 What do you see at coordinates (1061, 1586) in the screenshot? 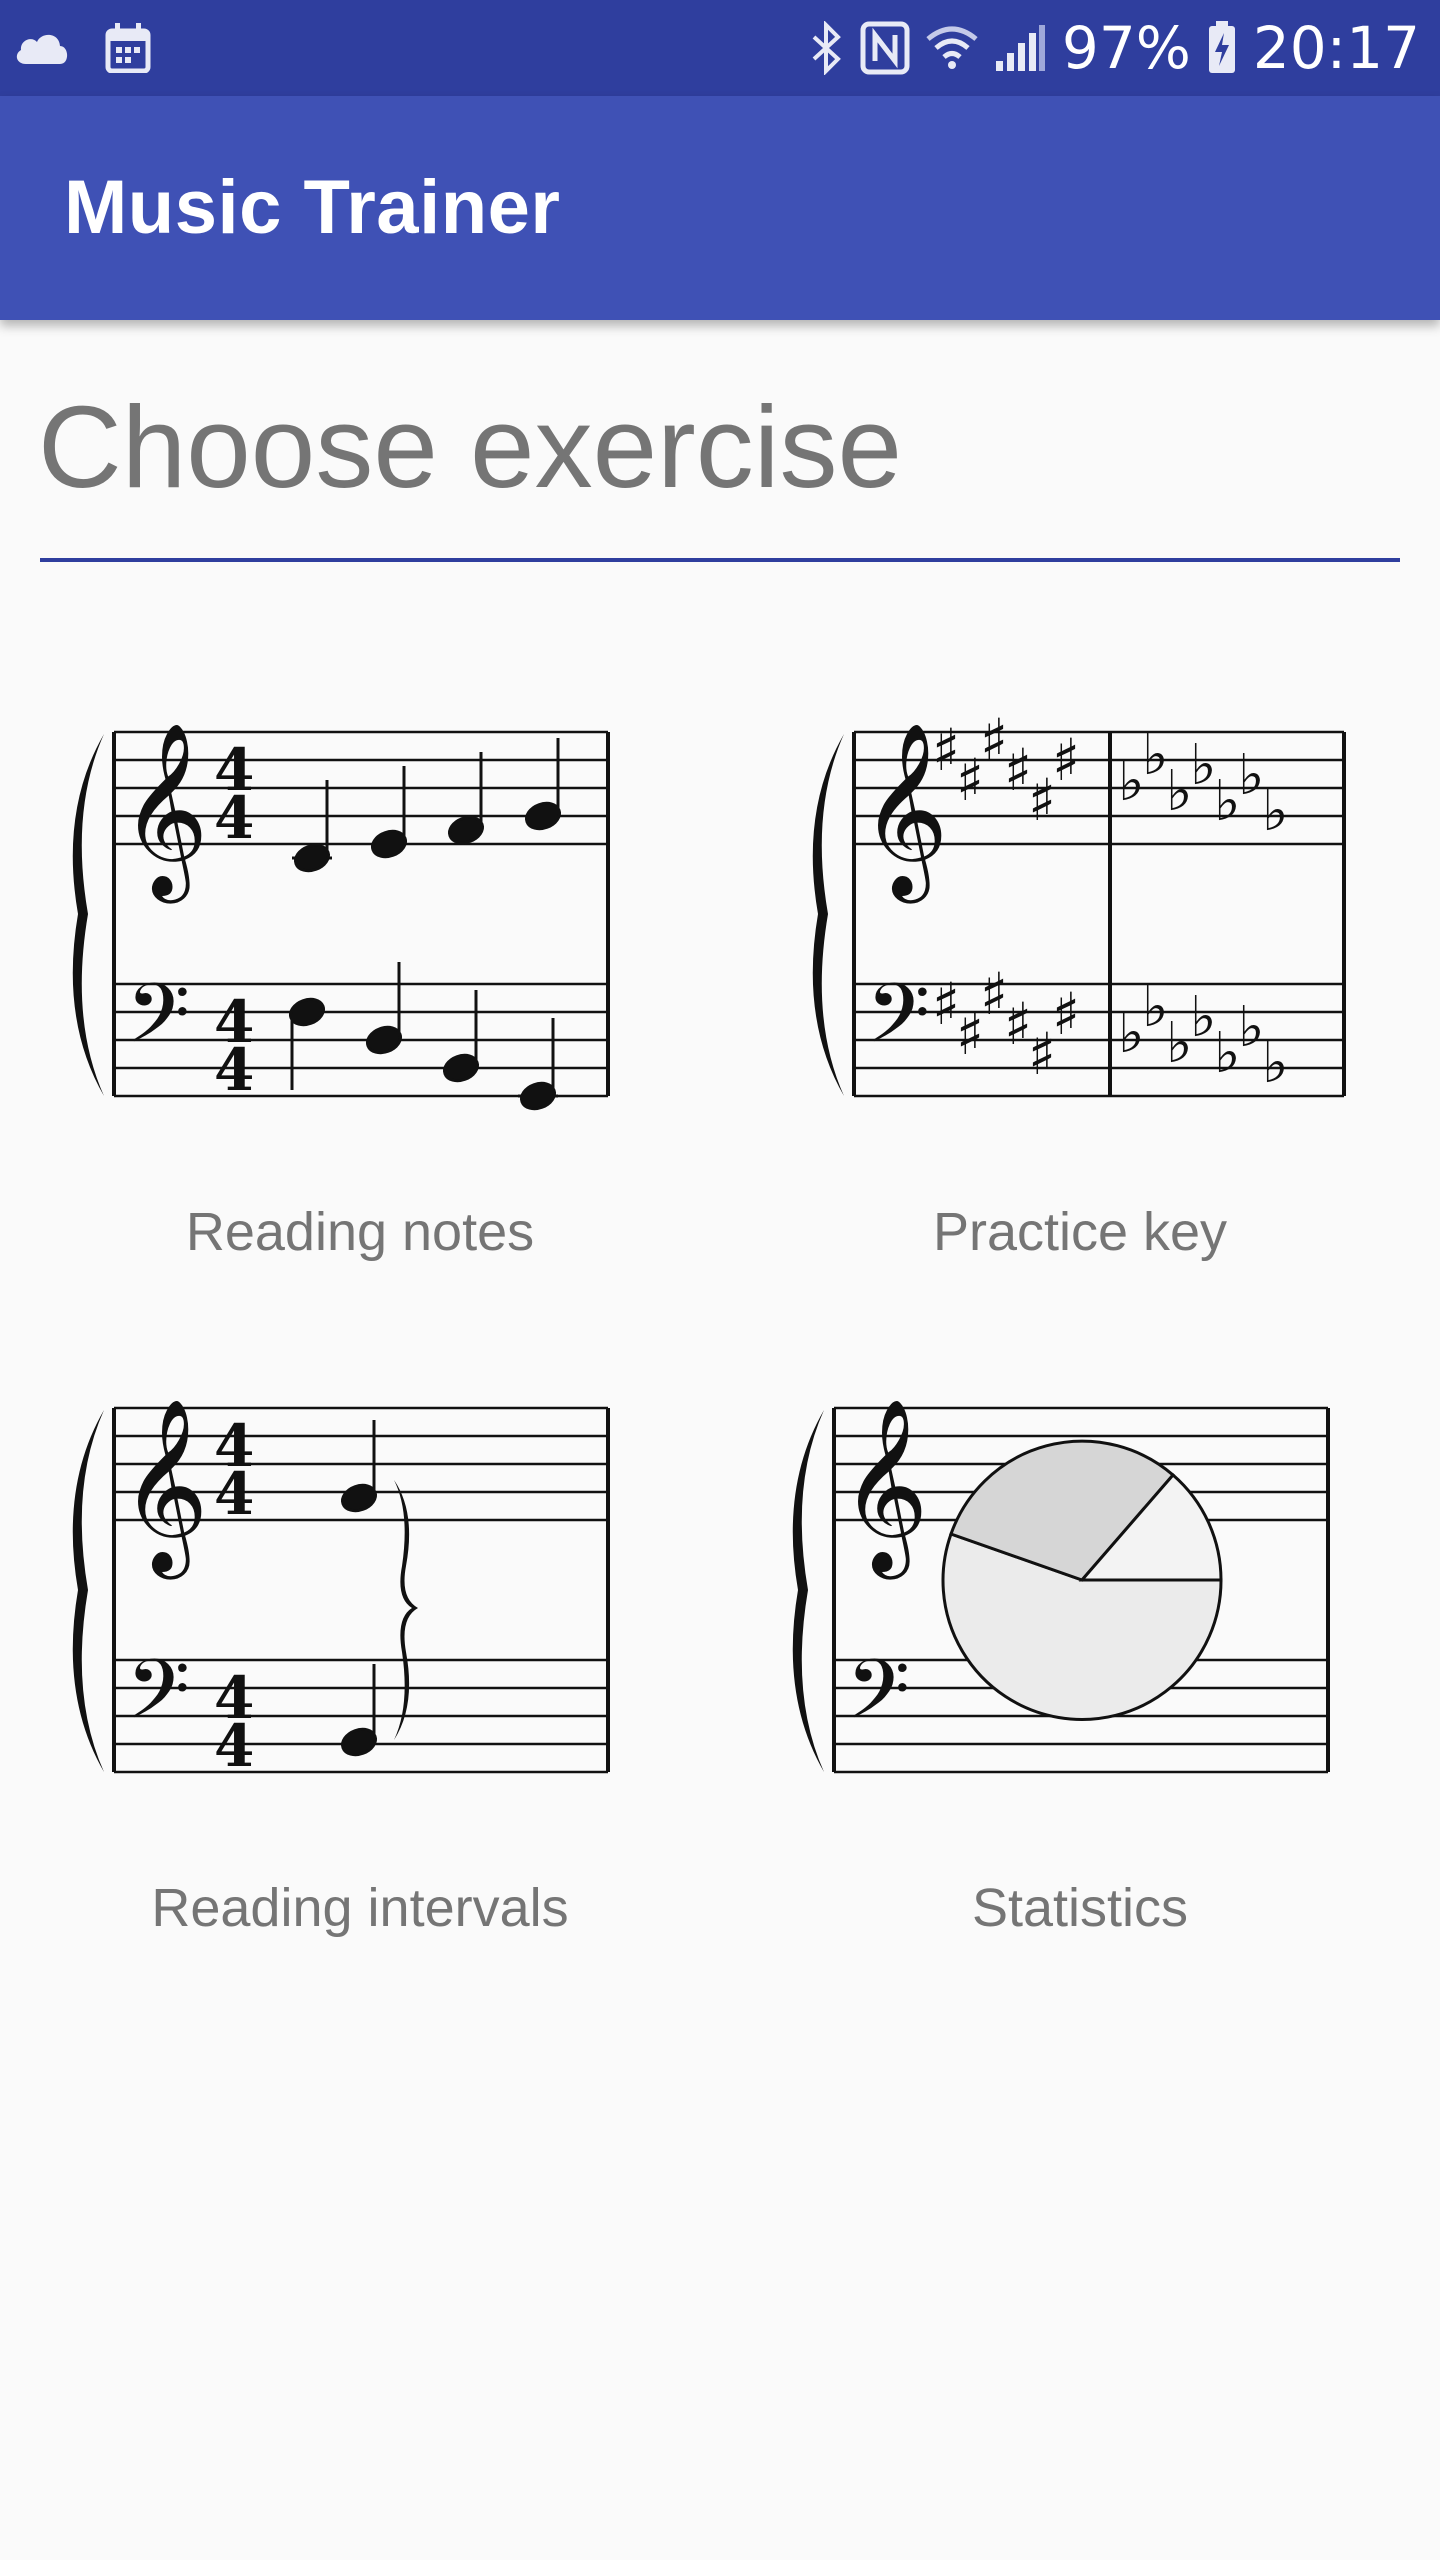
I see `statistics-pie-icon: 𝄞 𝄢` at bounding box center [1061, 1586].